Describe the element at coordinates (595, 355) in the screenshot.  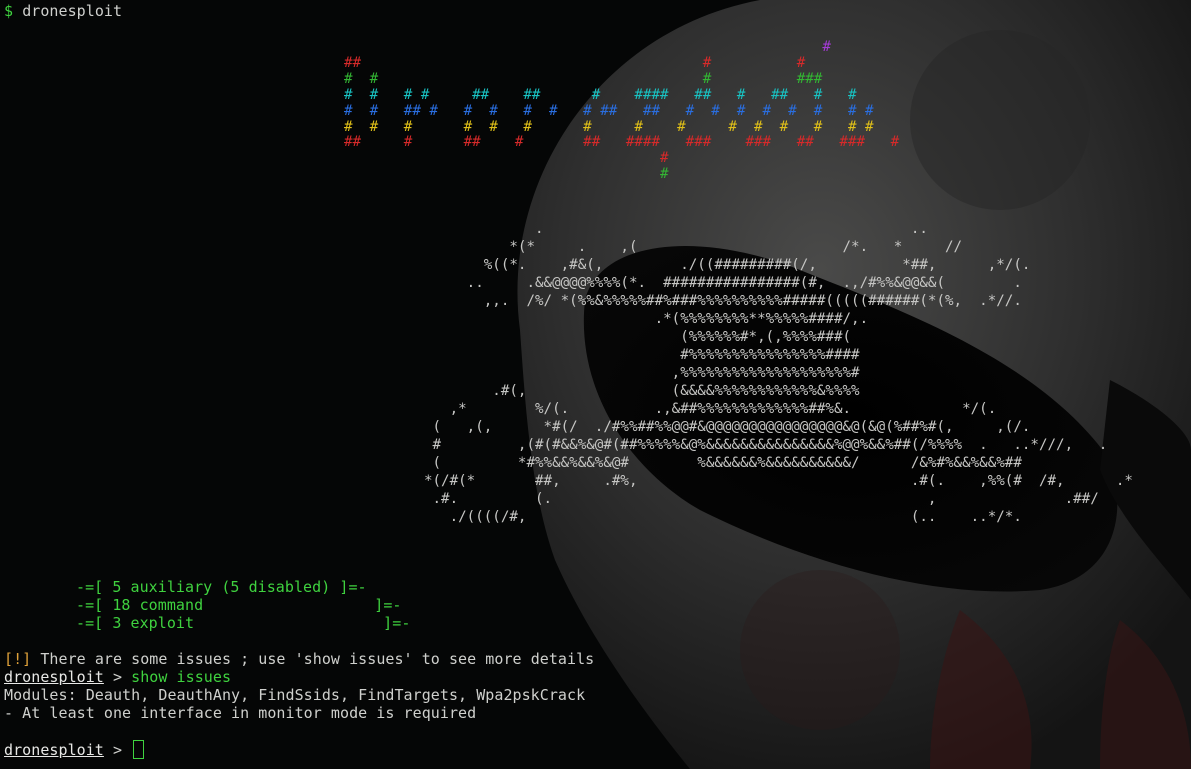
I see `art-line: #%%%%%%%%%%%%%%%%####` at that location.